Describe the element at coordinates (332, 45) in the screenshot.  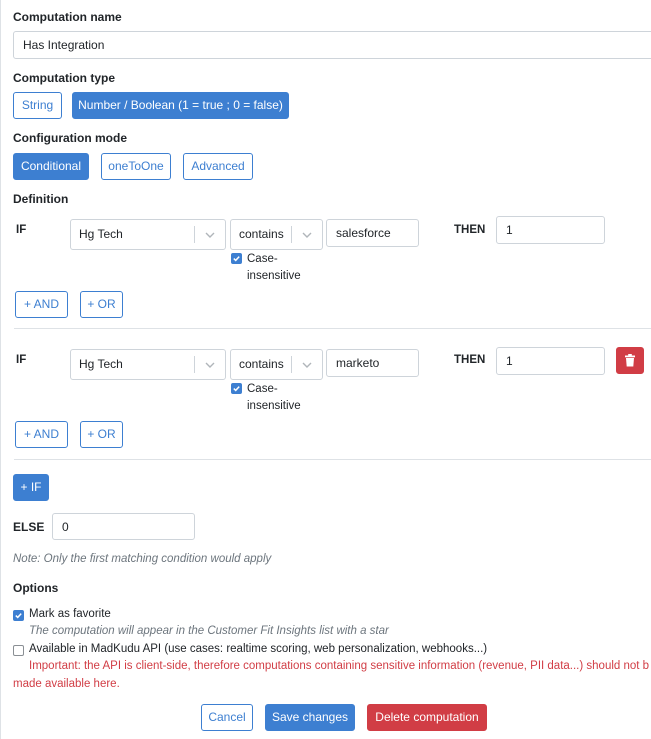
I see `computation-name-input: Has Integration` at that location.